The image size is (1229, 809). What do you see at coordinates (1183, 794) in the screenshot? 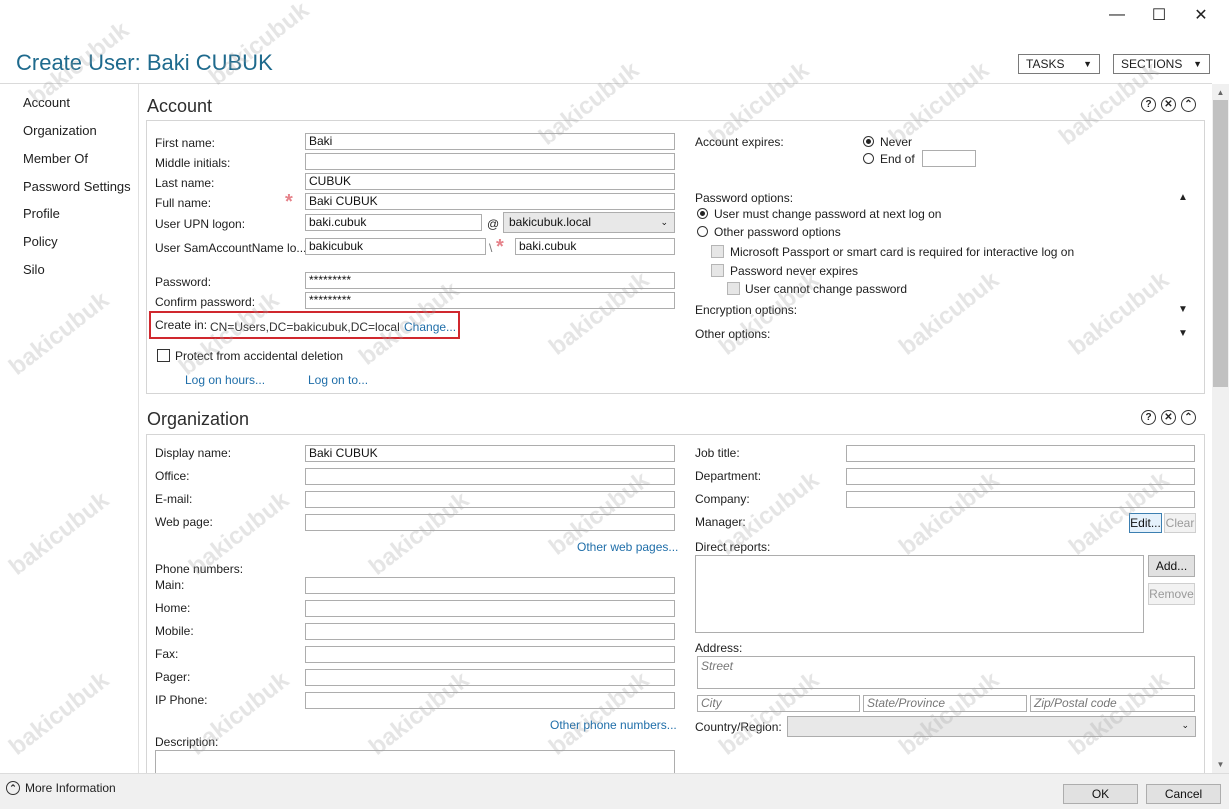
I see `cancel-button: Cancel` at bounding box center [1183, 794].